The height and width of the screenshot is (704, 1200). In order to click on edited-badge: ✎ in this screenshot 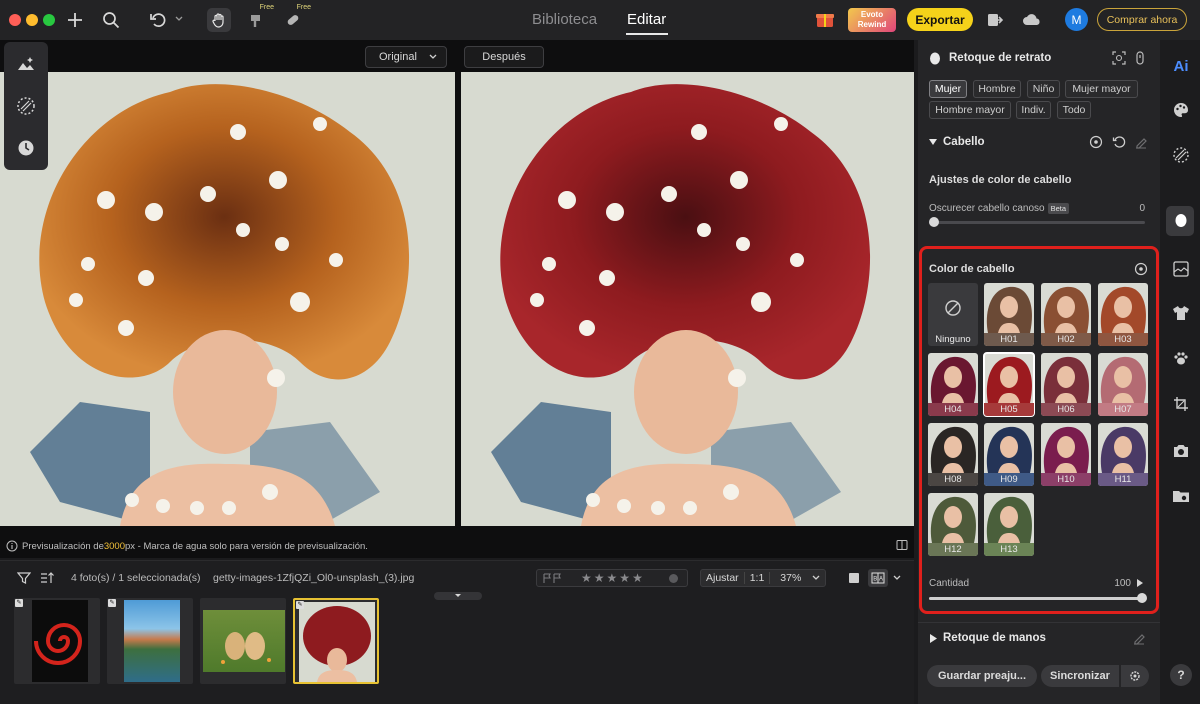, I will do `click(300, 605)`.